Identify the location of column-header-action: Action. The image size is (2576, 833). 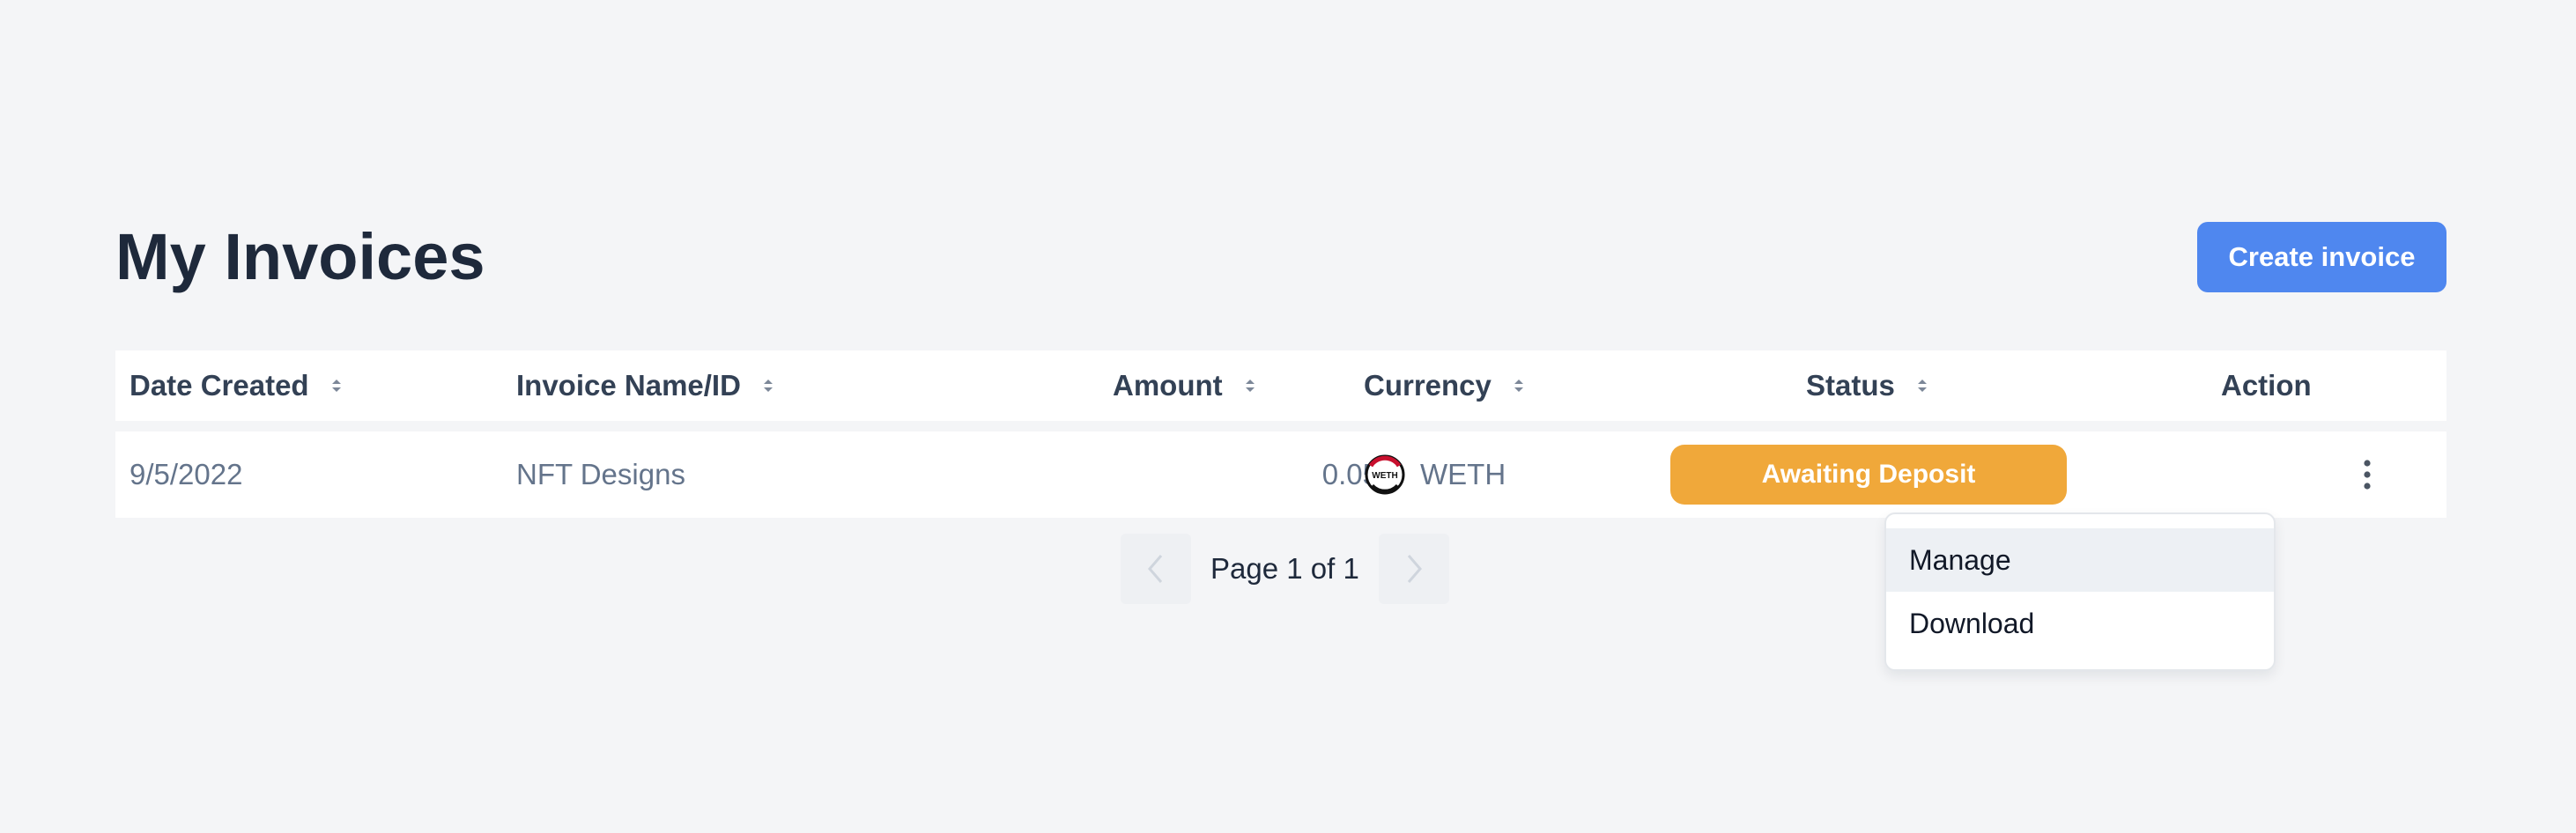
(2267, 385).